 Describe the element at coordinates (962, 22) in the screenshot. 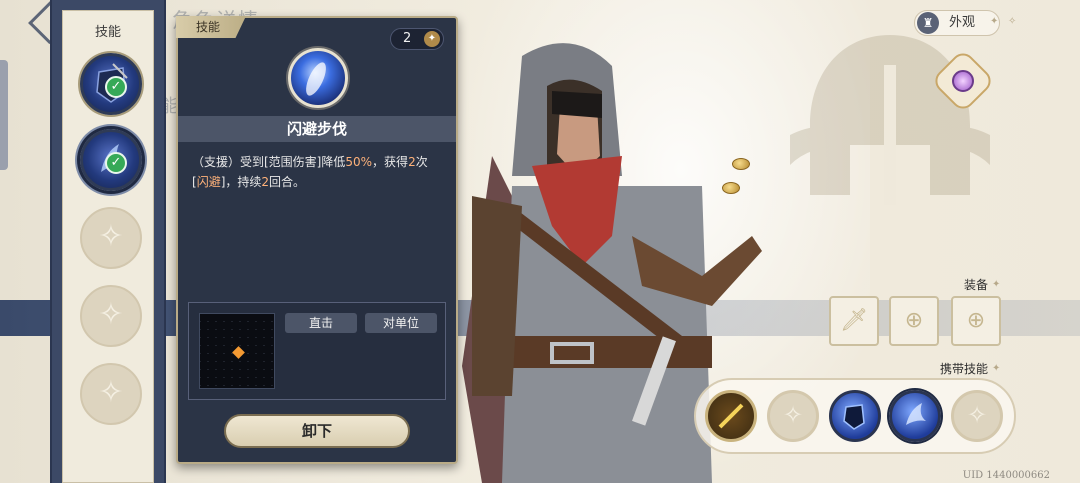

I see `appearance-label: 外观` at that location.